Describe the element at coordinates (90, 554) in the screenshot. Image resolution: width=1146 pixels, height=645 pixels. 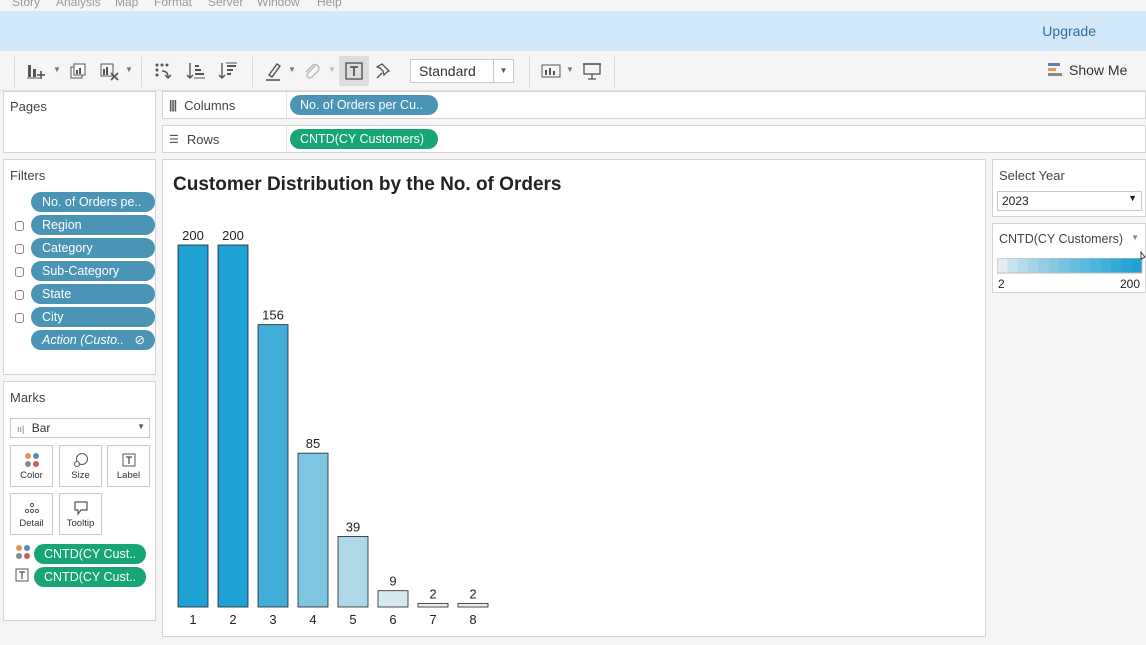
I see `color-encoding-pill: CNTD(CY Cust..` at that location.